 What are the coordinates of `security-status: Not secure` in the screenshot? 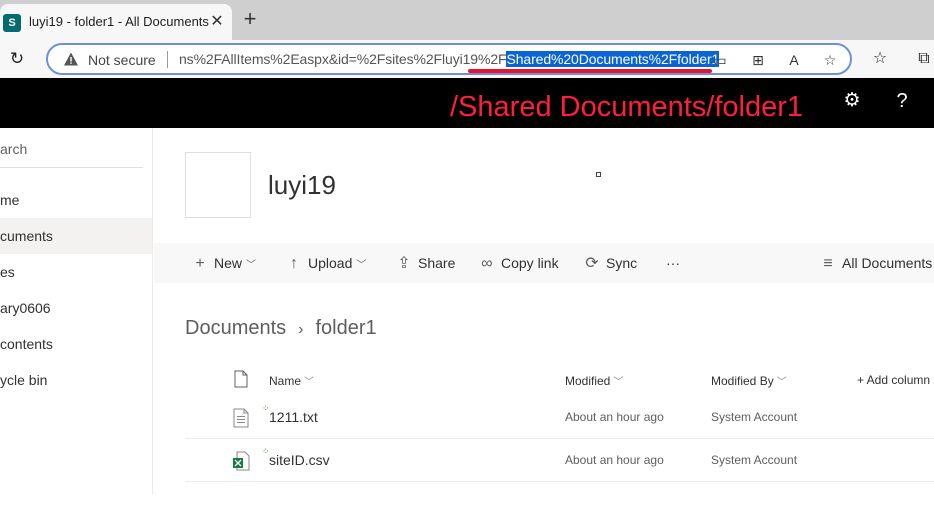 It's located at (122, 60).